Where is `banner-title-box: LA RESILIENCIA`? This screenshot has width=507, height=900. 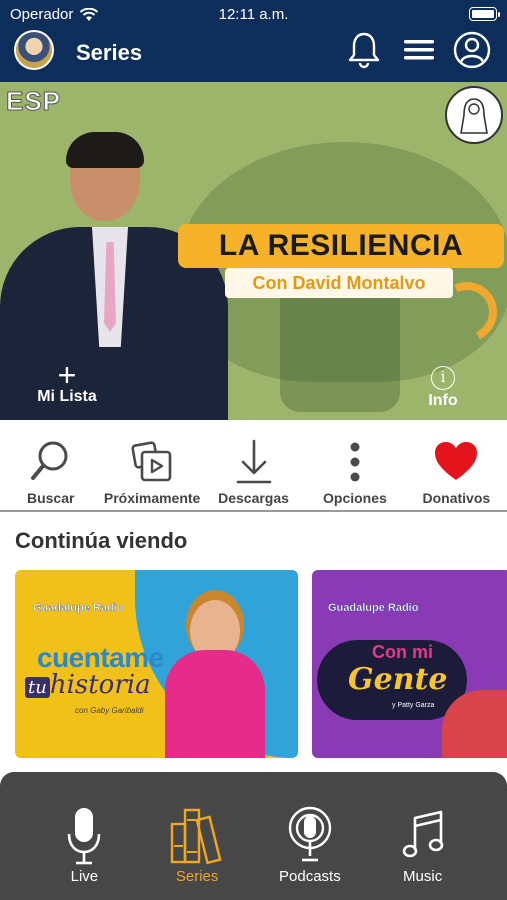 banner-title-box: LA RESILIENCIA is located at coordinates (341, 246).